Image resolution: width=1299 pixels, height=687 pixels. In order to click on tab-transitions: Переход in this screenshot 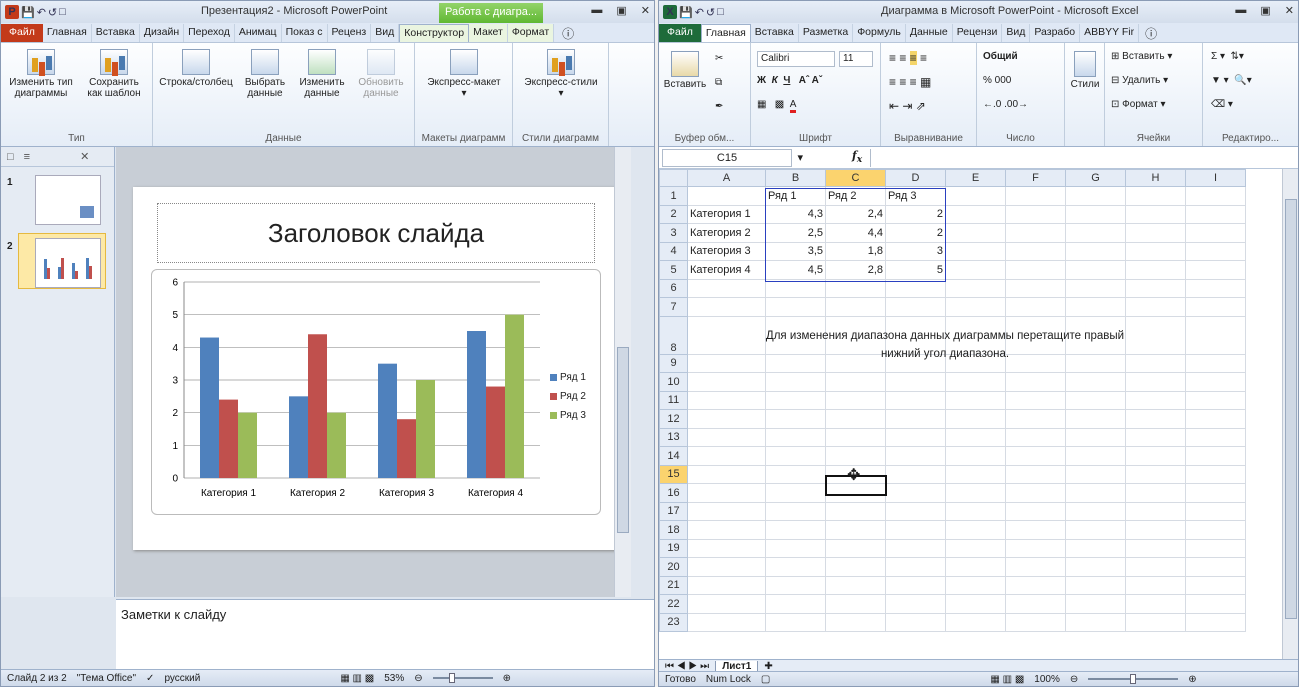, I will do `click(209, 33)`.